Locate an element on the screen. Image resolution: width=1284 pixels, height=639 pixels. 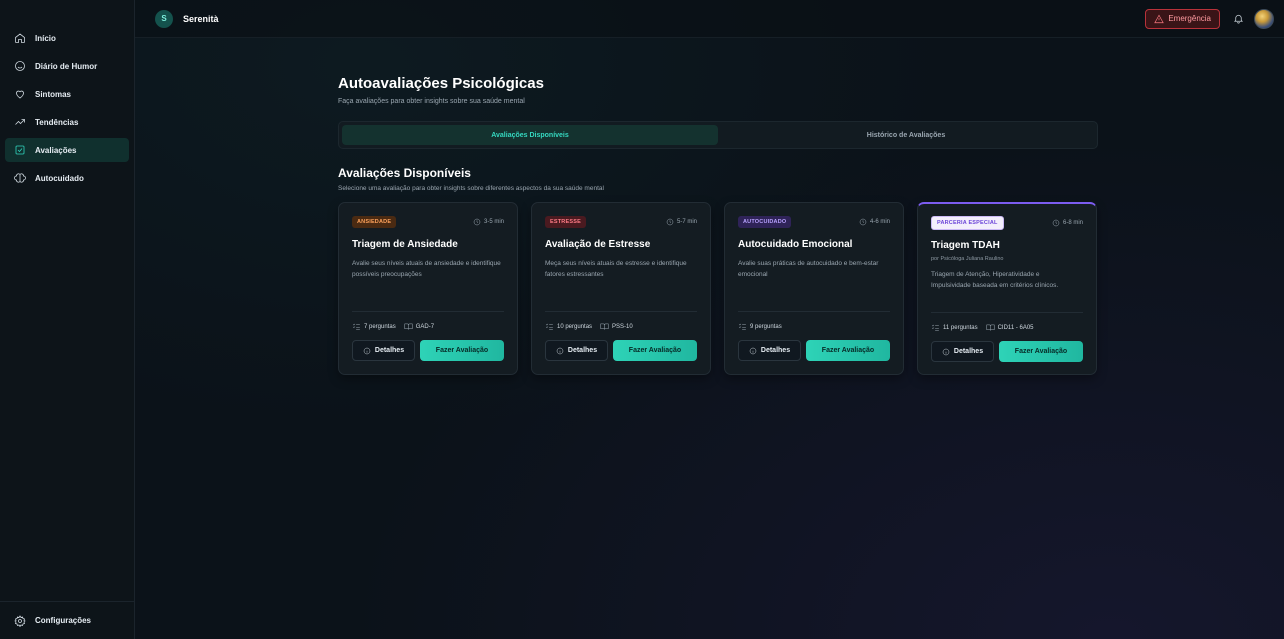
section-title: Avaliações Disponíveis is located at coordinates (404, 173).